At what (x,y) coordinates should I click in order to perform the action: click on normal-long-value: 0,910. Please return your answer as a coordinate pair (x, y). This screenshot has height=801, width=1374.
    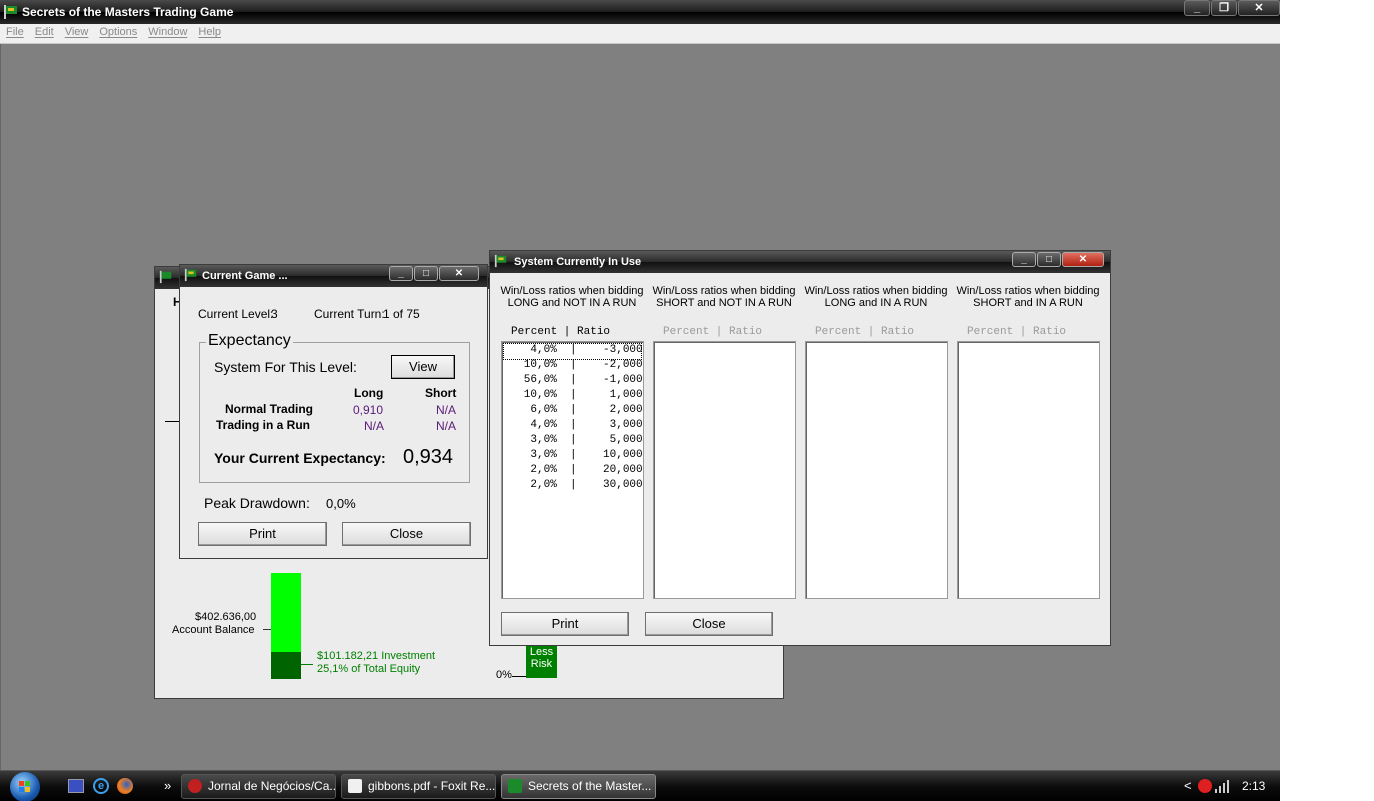
    Looking at the image, I should click on (368, 410).